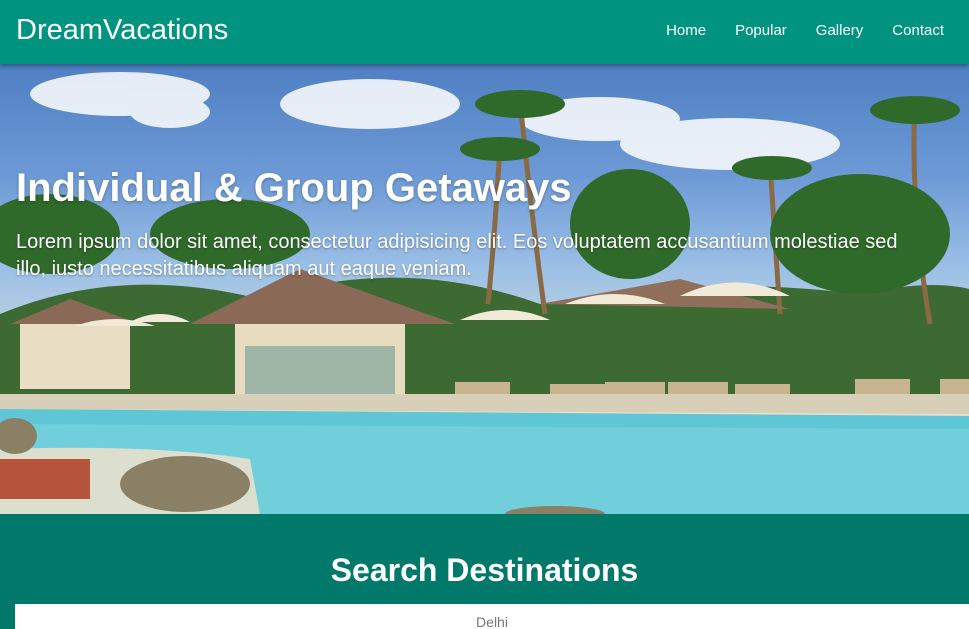  Describe the element at coordinates (686, 30) in the screenshot. I see `nav-link-home: Home` at that location.